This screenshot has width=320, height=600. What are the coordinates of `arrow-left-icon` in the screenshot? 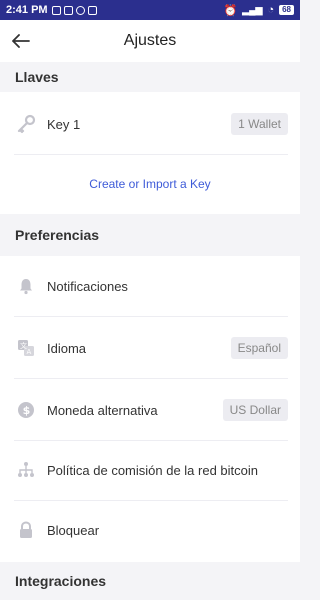 It's located at (21, 41).